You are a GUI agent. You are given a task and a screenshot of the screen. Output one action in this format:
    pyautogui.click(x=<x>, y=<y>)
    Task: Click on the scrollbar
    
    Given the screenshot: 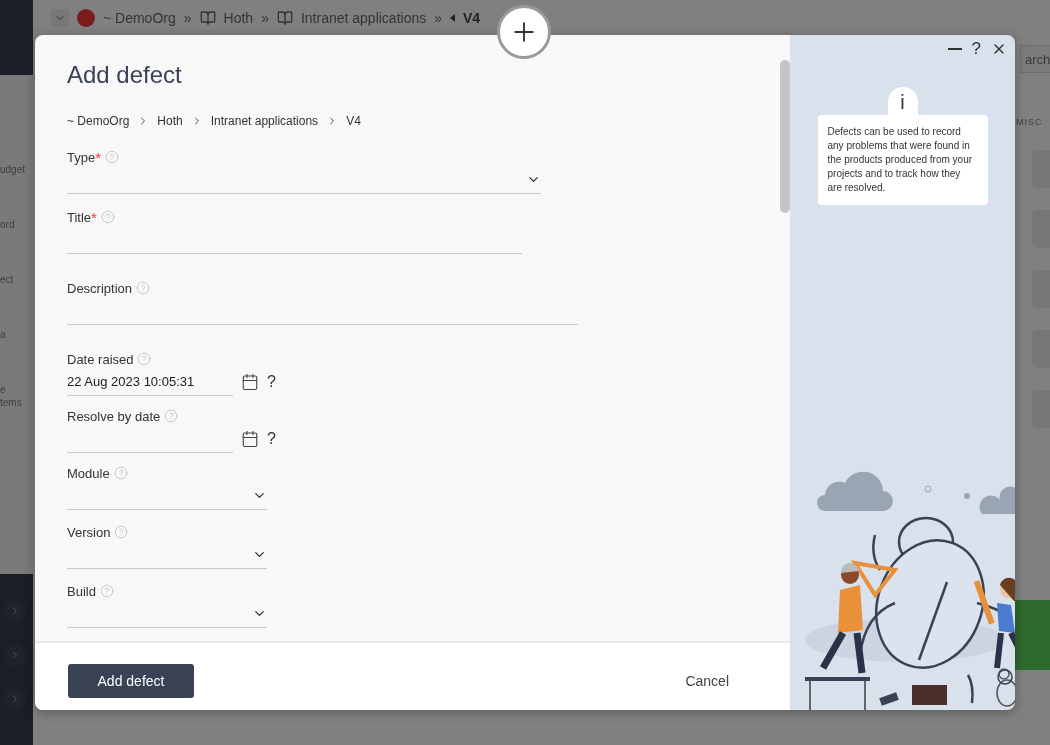 What is the action you would take?
    pyautogui.click(x=785, y=136)
    